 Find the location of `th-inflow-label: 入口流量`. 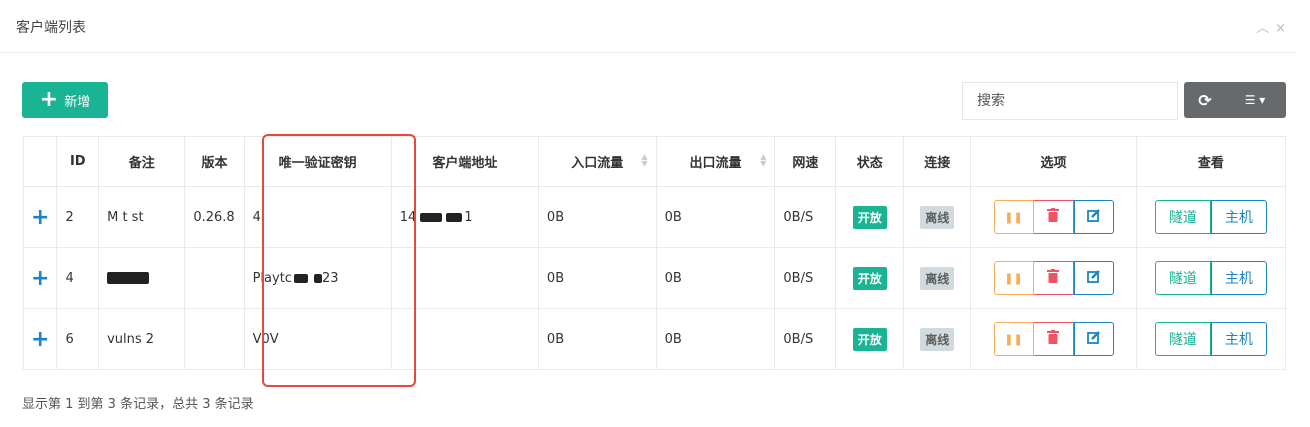

th-inflow-label: 入口流量 is located at coordinates (597, 163).